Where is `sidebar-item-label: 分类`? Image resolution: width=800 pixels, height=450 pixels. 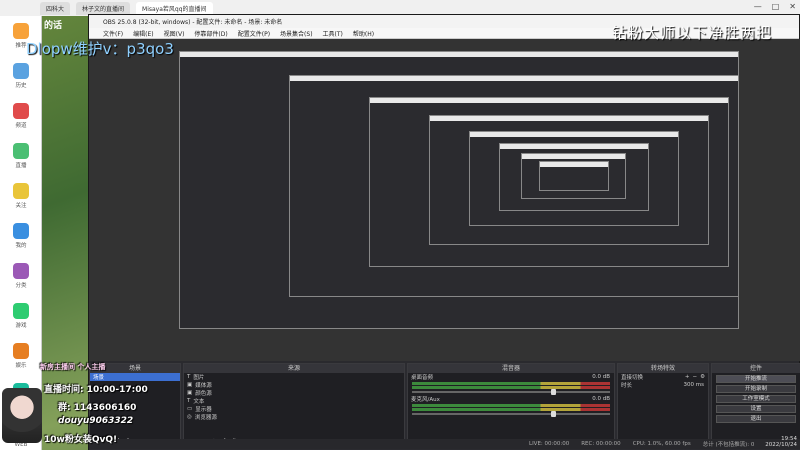
sidebar-item-label: 分类 is located at coordinates (21, 286).